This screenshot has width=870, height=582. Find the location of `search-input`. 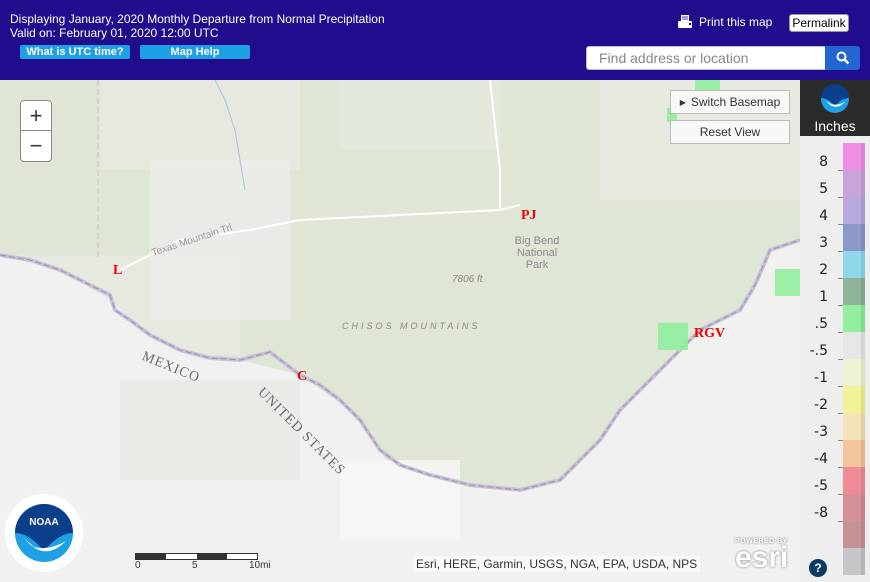

search-input is located at coordinates (706, 58).